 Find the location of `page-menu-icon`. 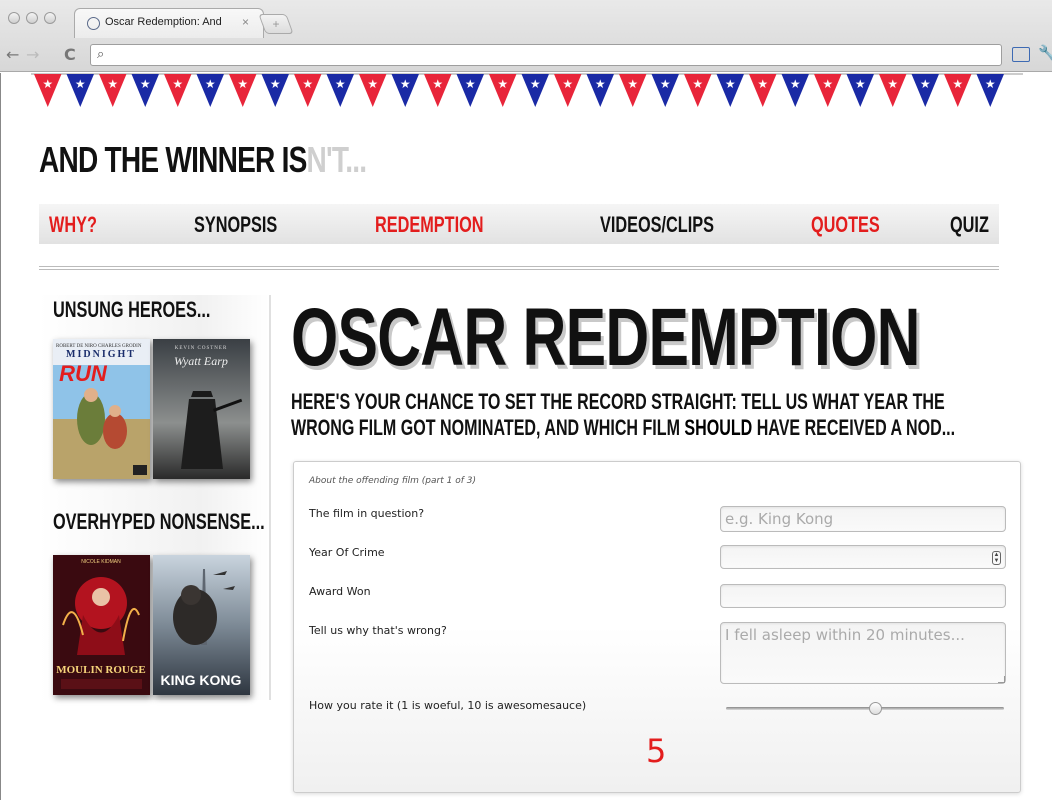

page-menu-icon is located at coordinates (1021, 54).